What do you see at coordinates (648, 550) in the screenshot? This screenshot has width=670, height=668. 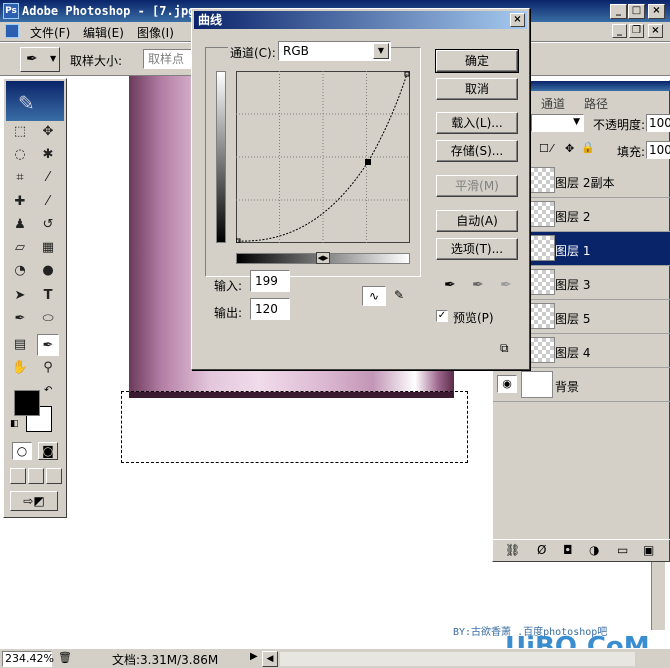 I see `new-layer-icon: ▣` at bounding box center [648, 550].